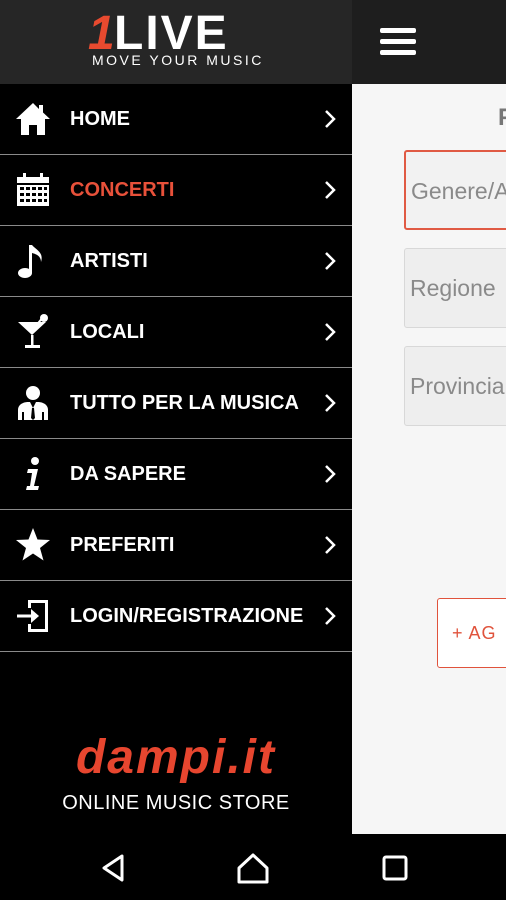  I want to click on genre-select-field: Genere/A, so click(455, 190).